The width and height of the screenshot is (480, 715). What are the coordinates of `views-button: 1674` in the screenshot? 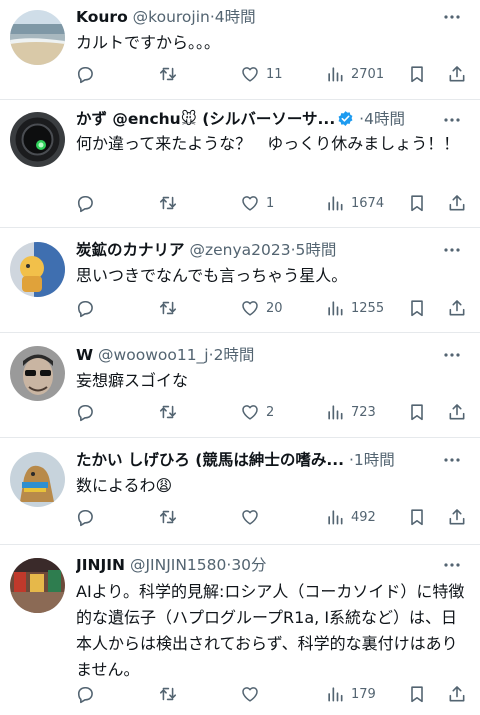 It's located at (354, 203).